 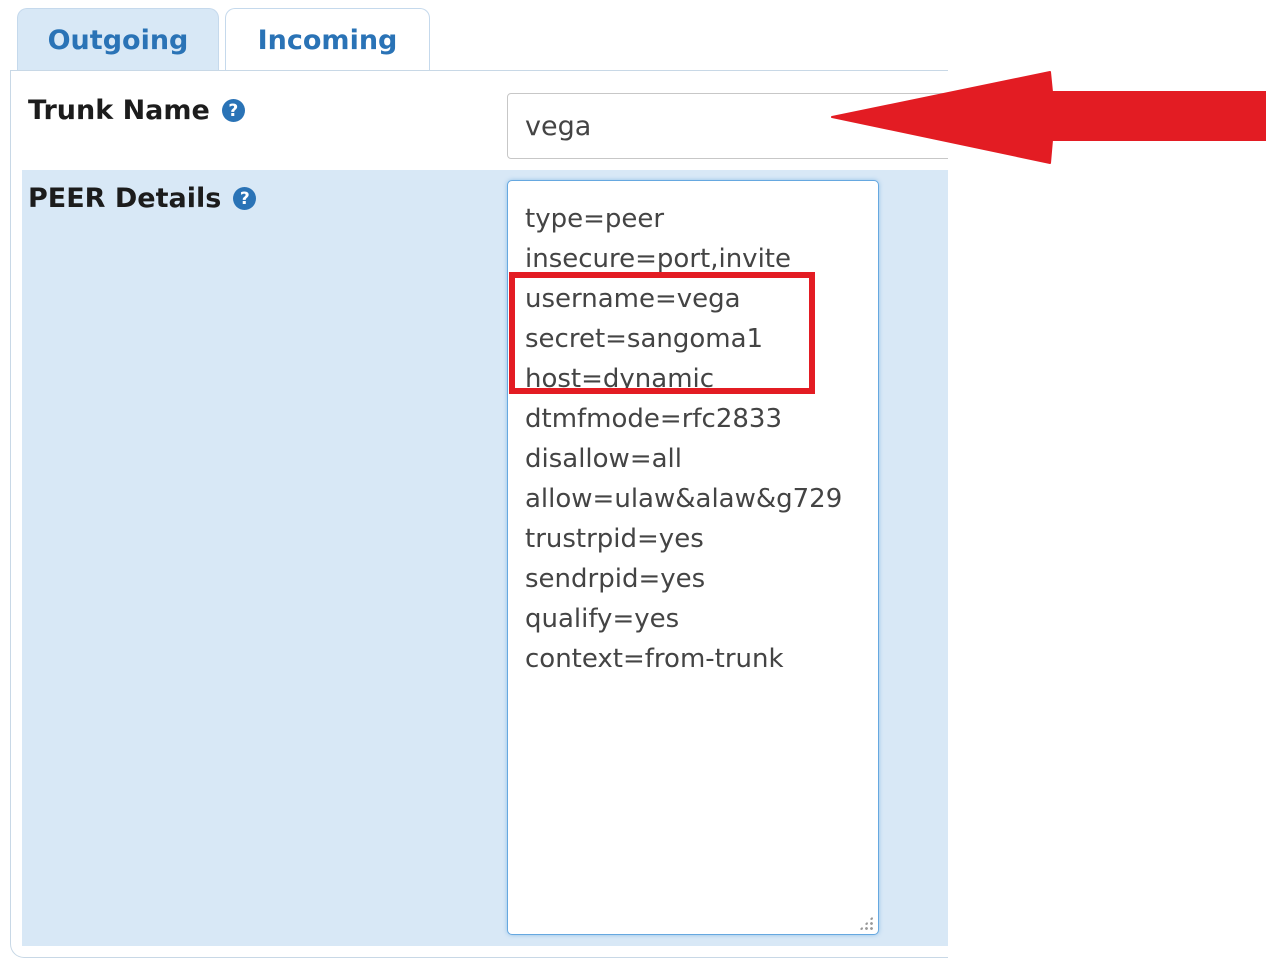 What do you see at coordinates (119, 110) in the screenshot?
I see `trunk-name-label: Trunk Name` at bounding box center [119, 110].